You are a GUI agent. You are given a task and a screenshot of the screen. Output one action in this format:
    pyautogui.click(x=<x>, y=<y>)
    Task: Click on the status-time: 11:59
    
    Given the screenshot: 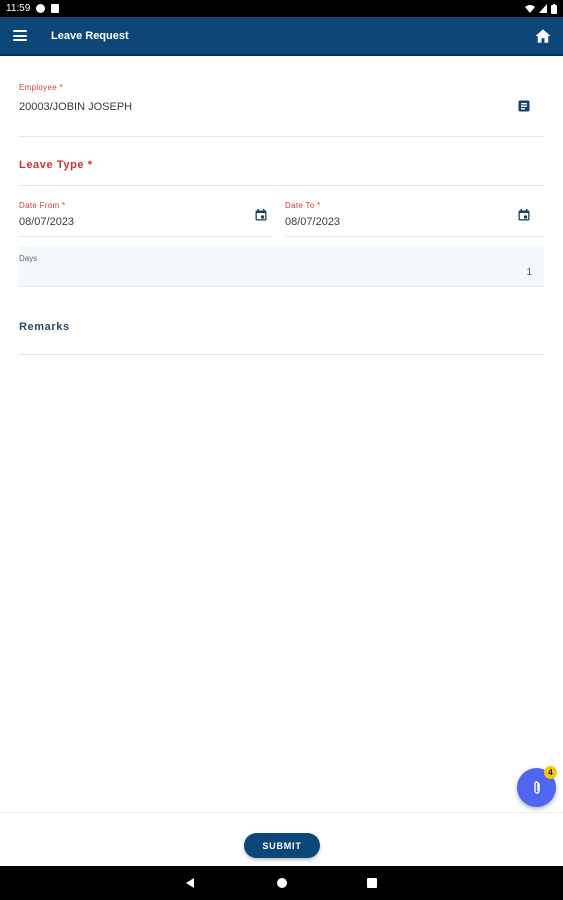 What is the action you would take?
    pyautogui.click(x=18, y=8)
    